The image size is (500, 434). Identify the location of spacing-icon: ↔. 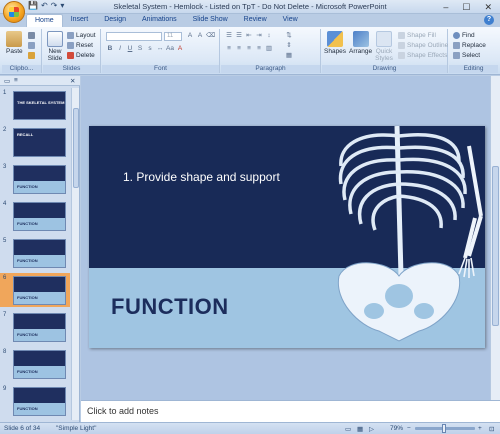
(160, 49).